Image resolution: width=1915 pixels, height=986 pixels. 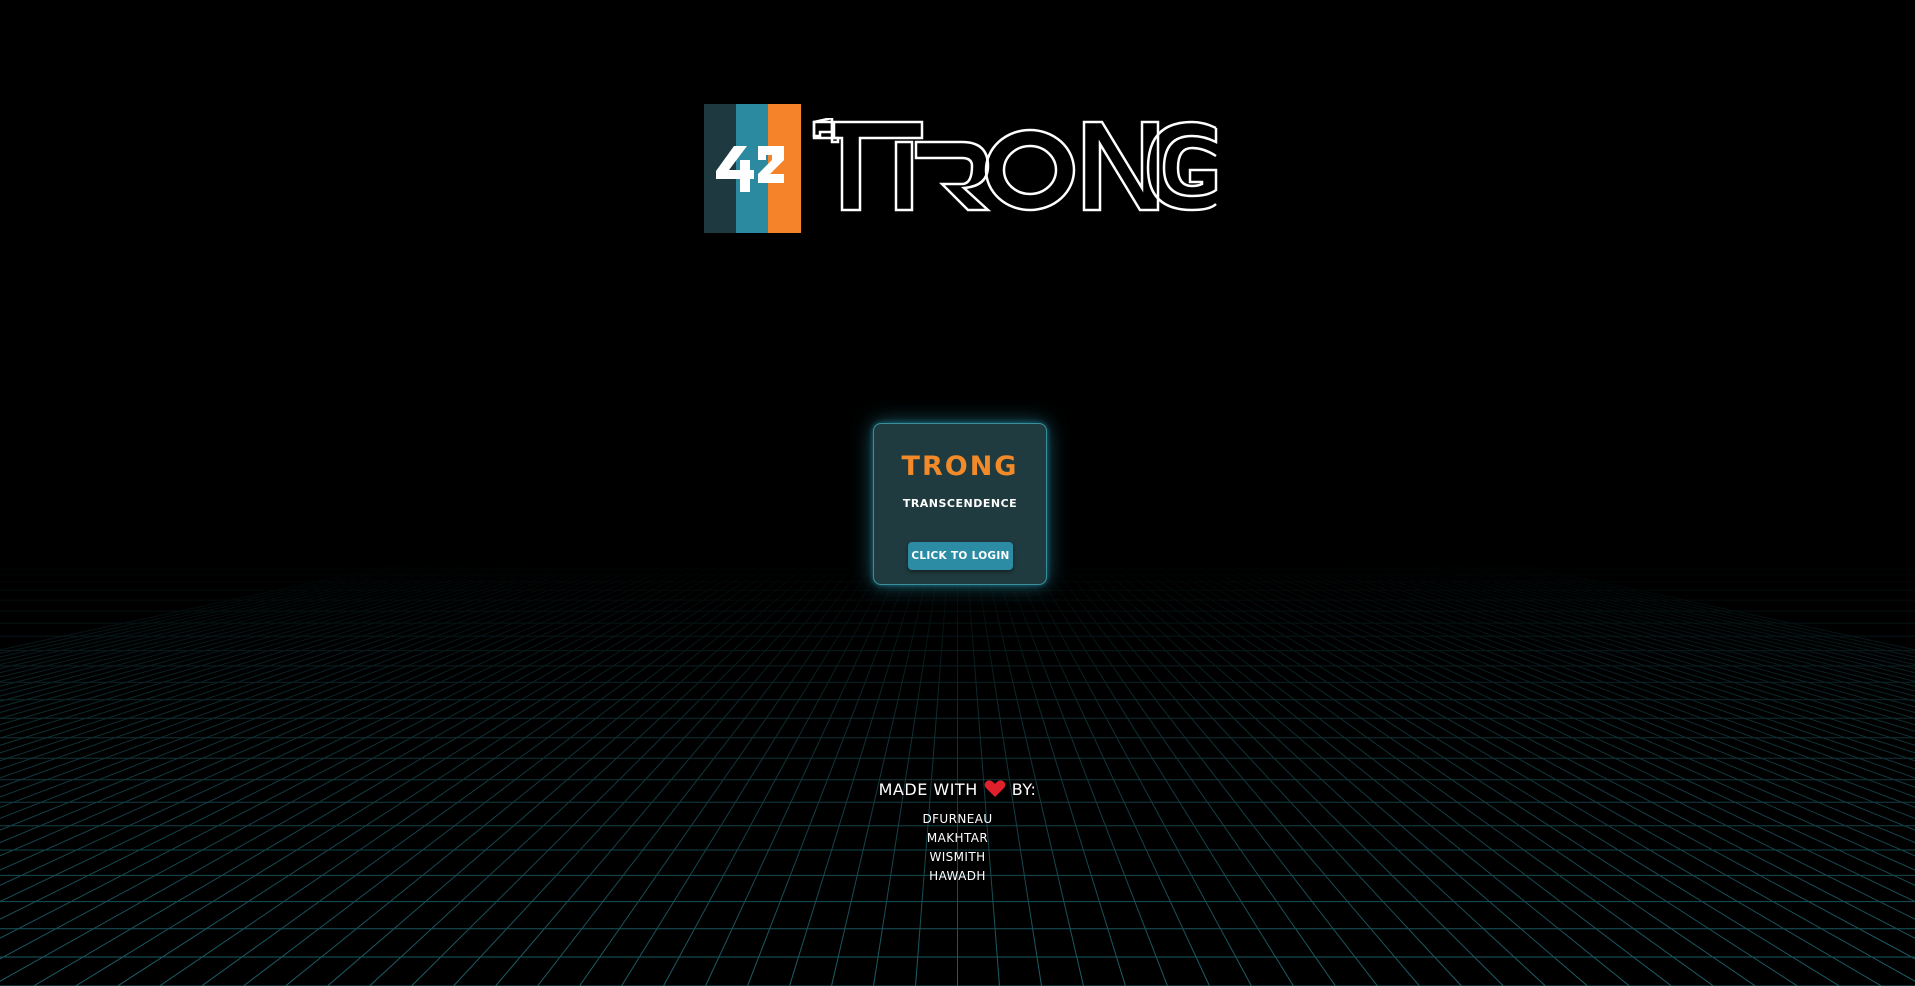 I want to click on 42-logo-badge, so click(x=752, y=168).